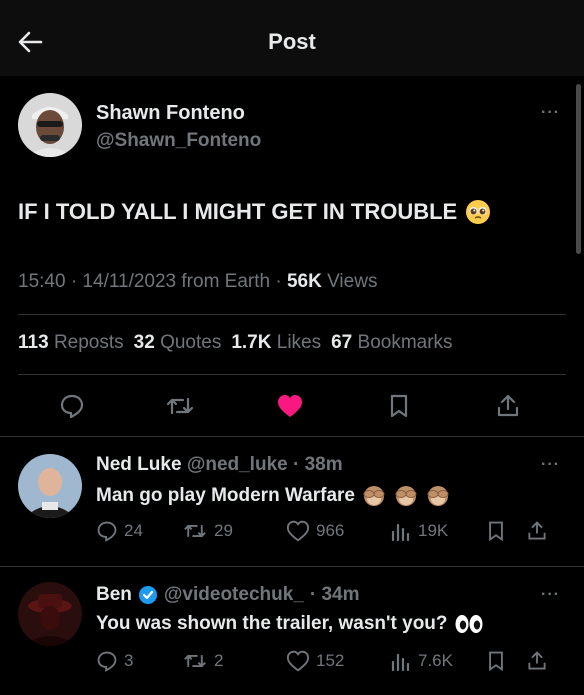  I want to click on views-button: 7.6K, so click(438, 661).